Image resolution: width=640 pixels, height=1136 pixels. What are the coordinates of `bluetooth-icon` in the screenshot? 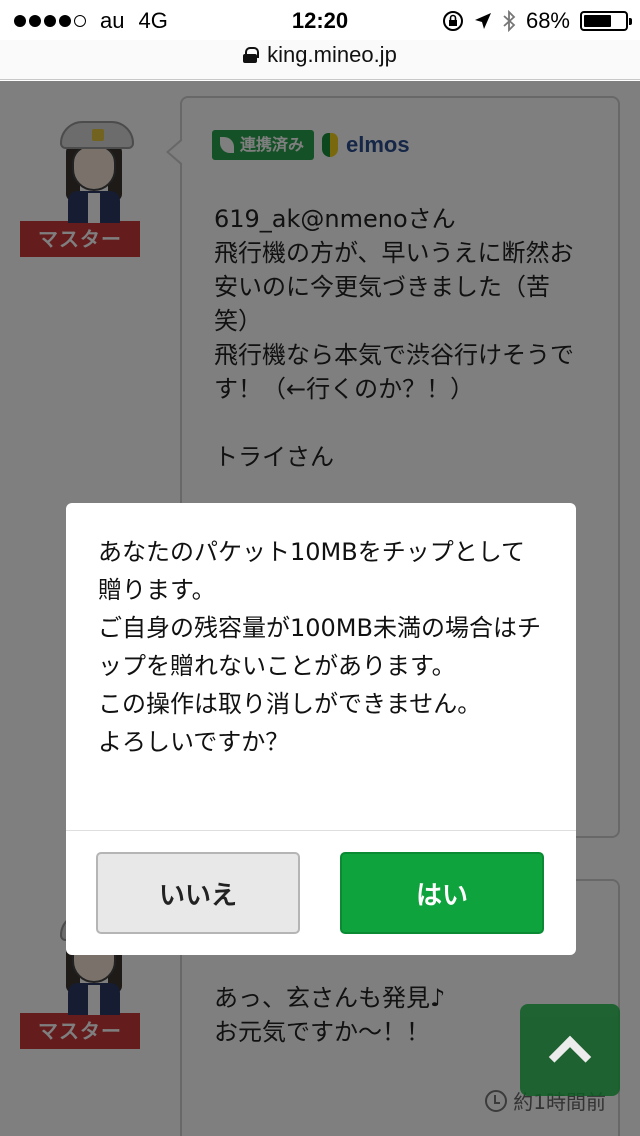 It's located at (509, 21).